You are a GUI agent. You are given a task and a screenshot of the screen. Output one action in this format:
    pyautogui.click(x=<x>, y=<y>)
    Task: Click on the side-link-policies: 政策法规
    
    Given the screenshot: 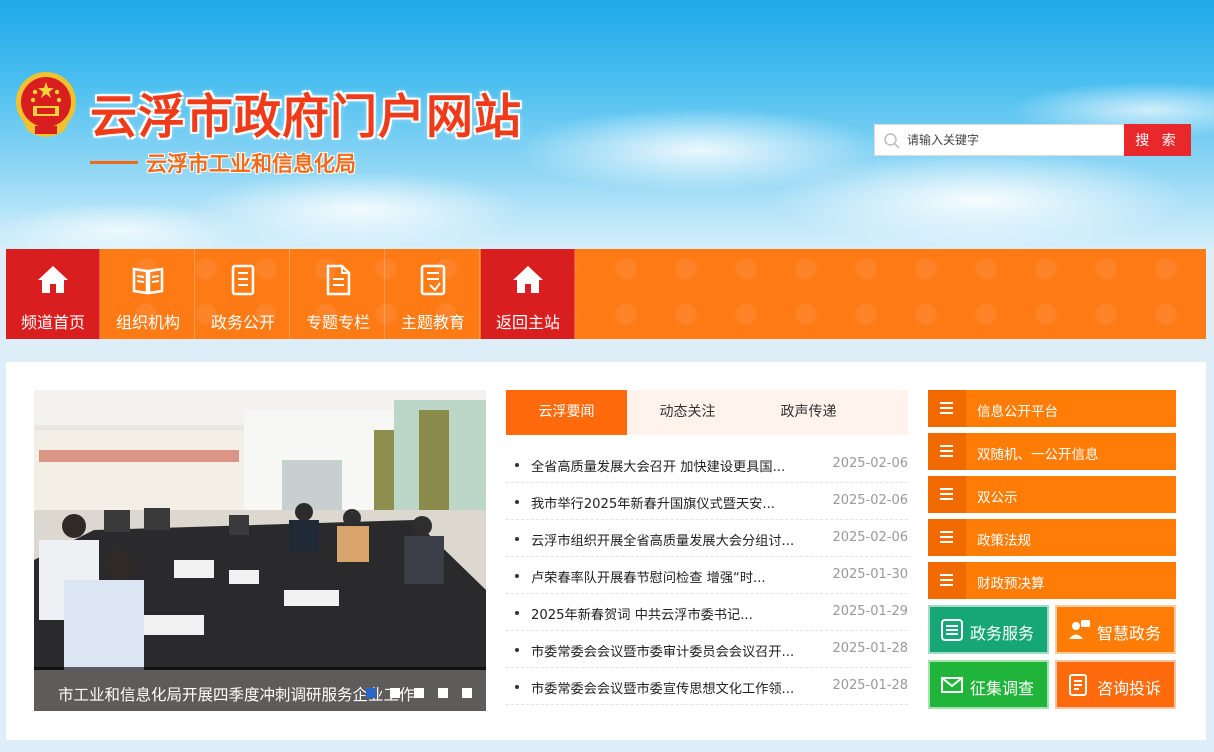 What is the action you would take?
    pyautogui.click(x=1052, y=537)
    